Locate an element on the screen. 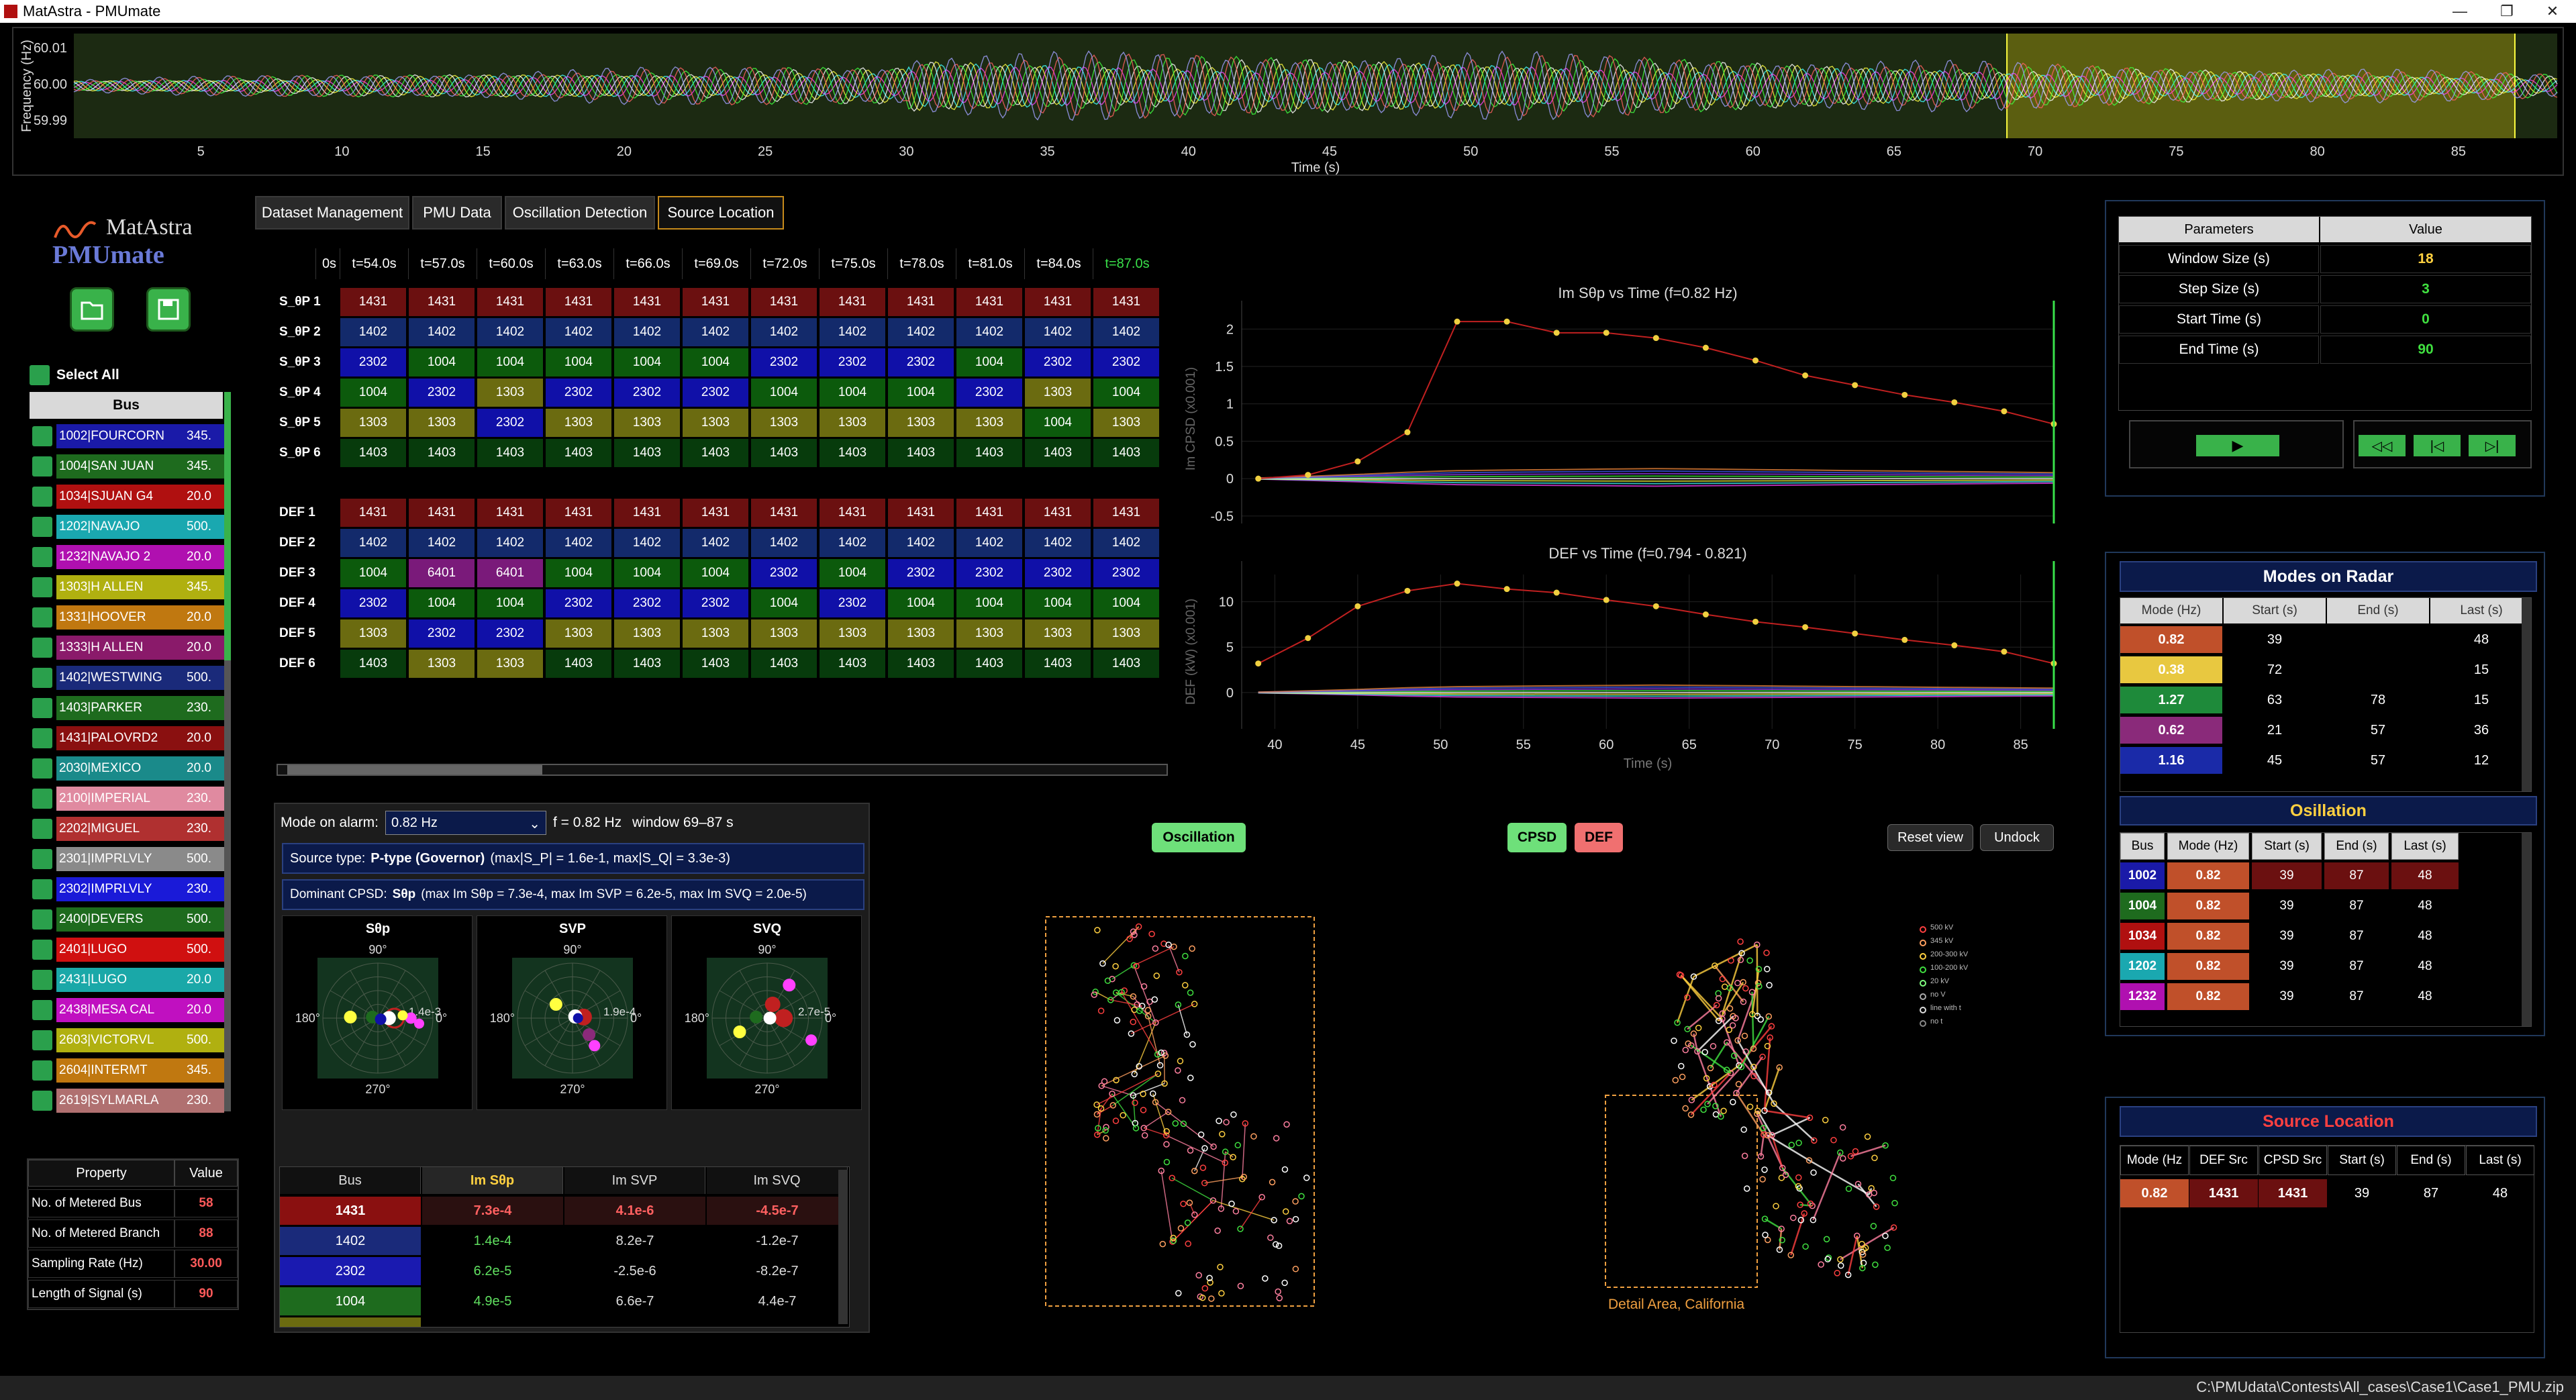 This screenshot has height=1400, width=2576. undock-button: Undock is located at coordinates (2017, 837).